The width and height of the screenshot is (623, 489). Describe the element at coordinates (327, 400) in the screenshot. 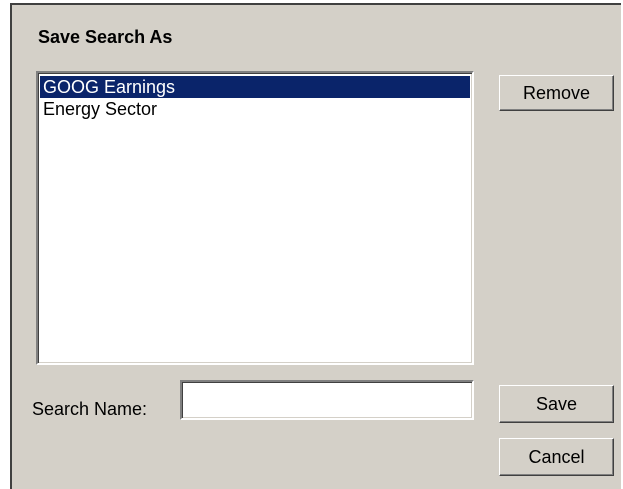

I see `search-name-input` at that location.